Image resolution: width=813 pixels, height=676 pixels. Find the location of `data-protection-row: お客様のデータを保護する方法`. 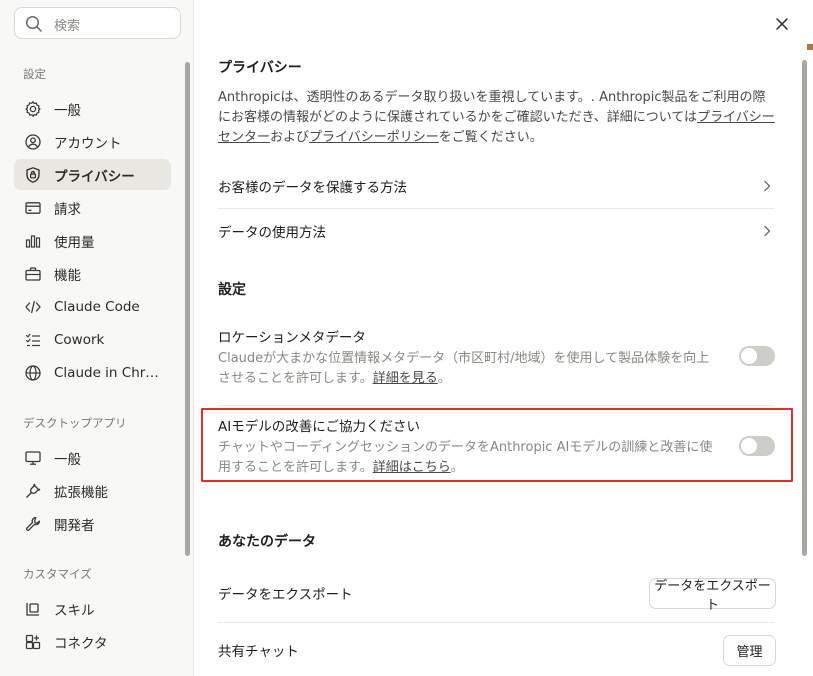

data-protection-row: お客様のデータを保護する方法 is located at coordinates (496, 186).